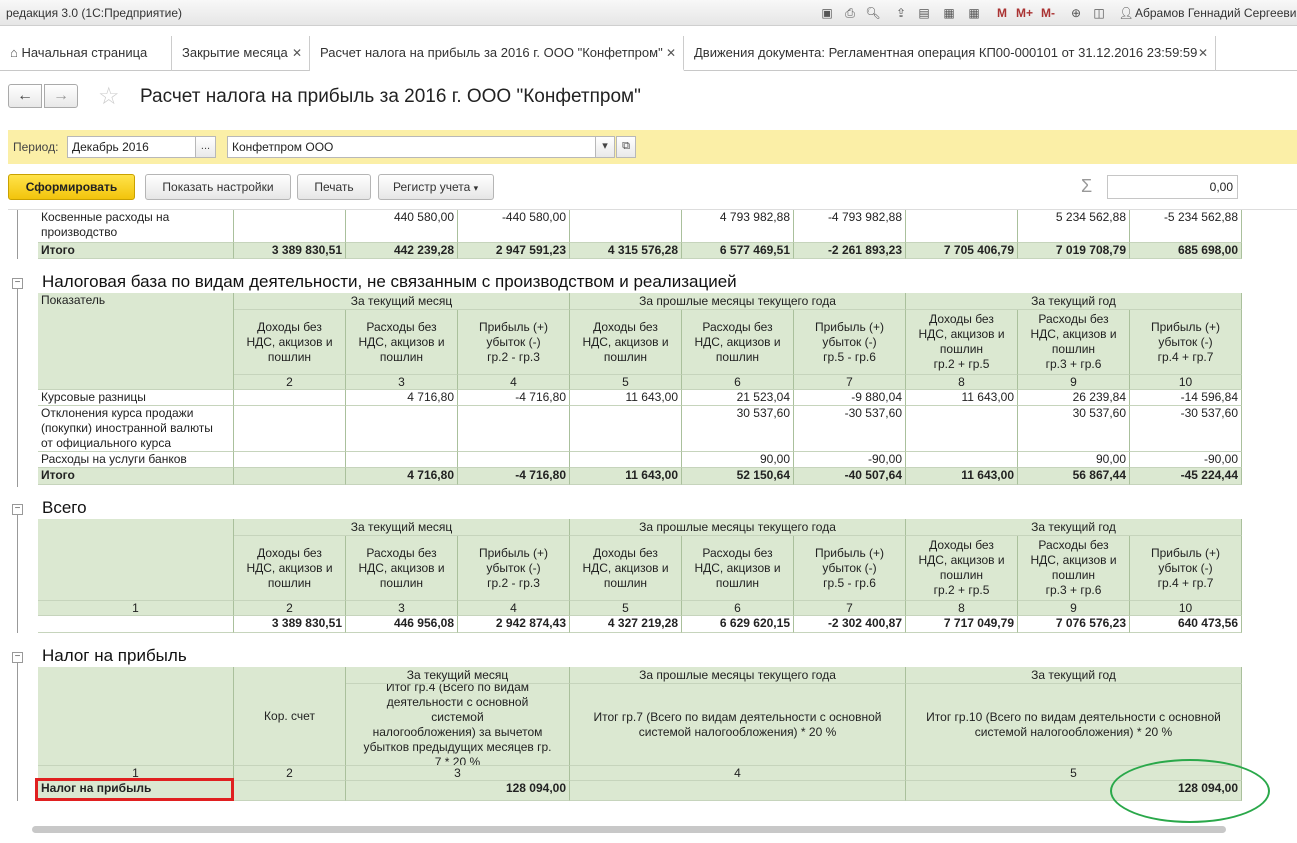 This screenshot has width=1297, height=843. Describe the element at coordinates (218, 187) in the screenshot. I see `show-settings-button: Показать настройки` at that location.